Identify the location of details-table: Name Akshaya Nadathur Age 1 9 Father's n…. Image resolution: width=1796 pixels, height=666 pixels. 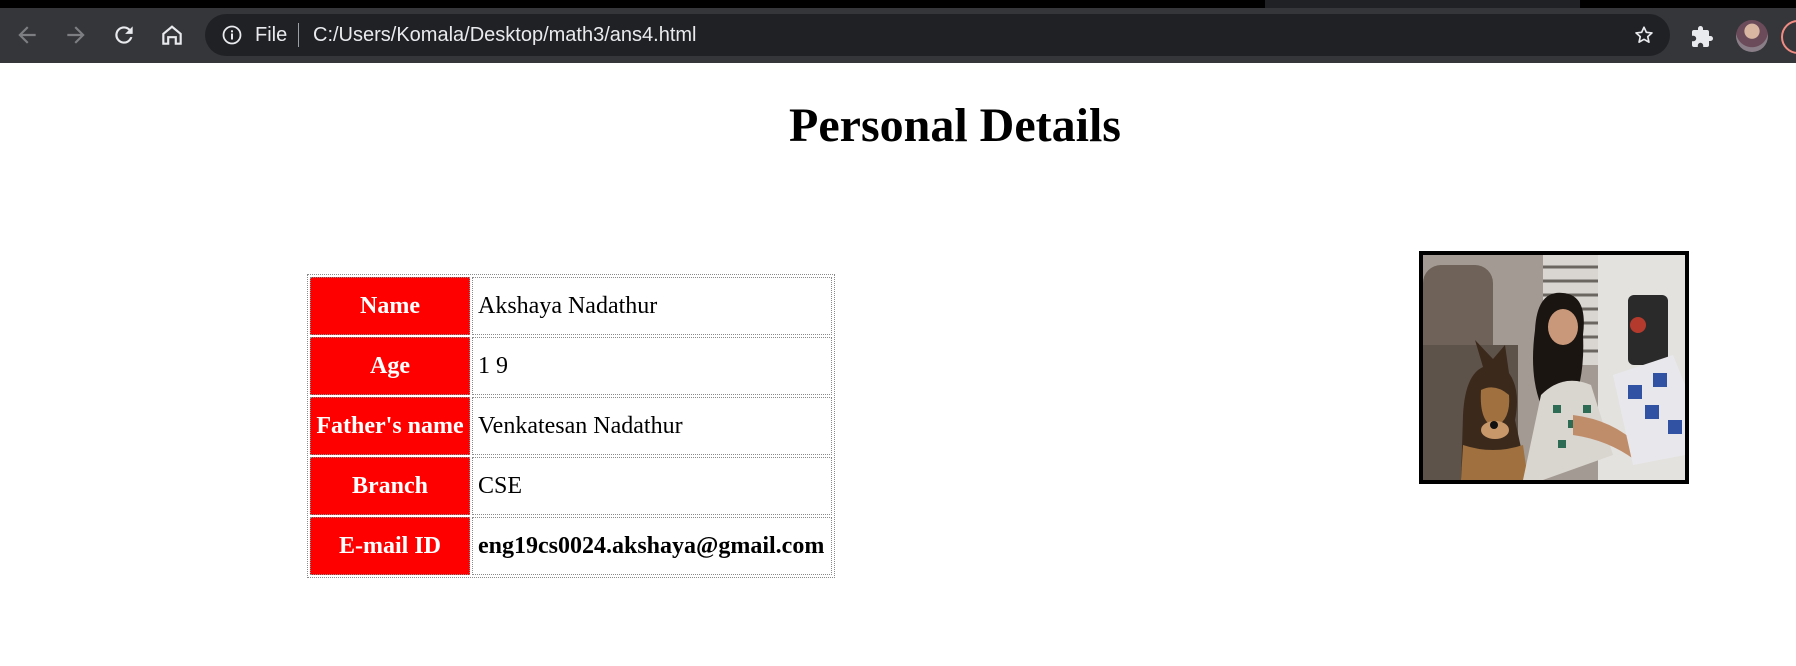
(571, 426).